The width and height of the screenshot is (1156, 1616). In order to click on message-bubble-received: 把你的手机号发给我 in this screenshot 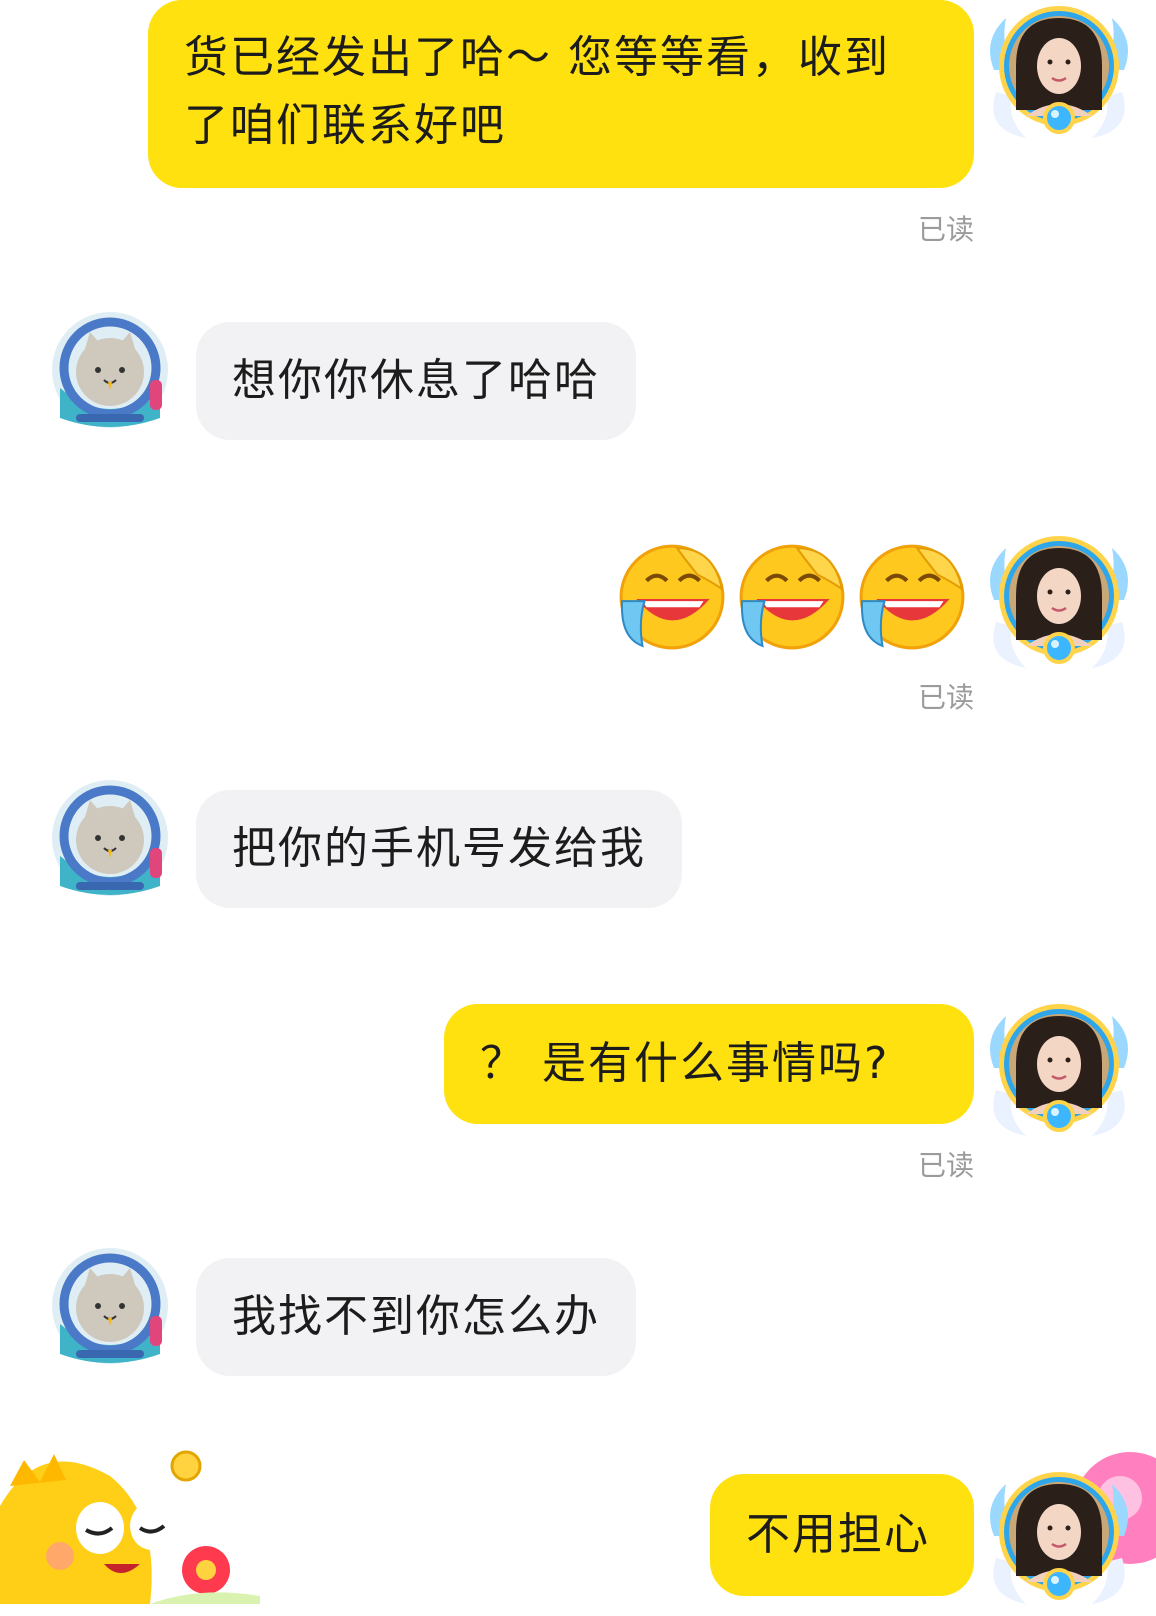, I will do `click(439, 849)`.